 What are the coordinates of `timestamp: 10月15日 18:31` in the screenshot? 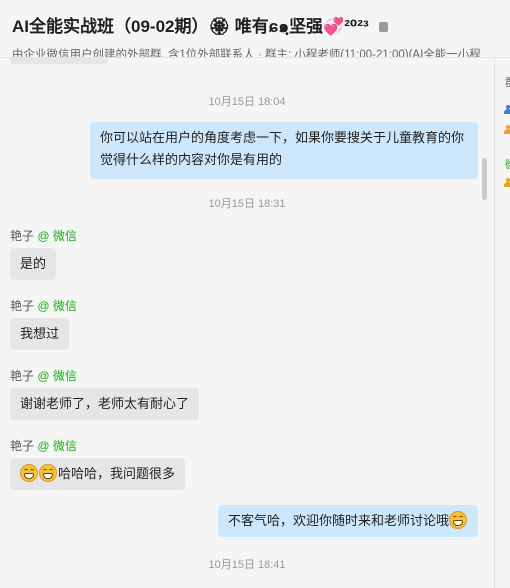 It's located at (247, 204).